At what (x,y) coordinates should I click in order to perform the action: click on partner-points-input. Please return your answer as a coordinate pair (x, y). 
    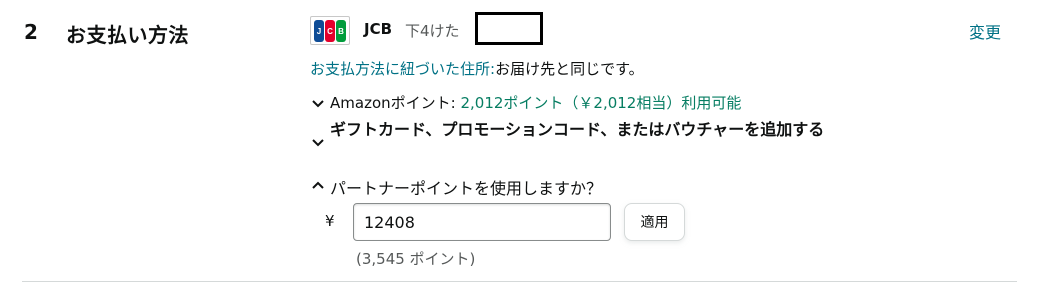
    Looking at the image, I should click on (482, 222).